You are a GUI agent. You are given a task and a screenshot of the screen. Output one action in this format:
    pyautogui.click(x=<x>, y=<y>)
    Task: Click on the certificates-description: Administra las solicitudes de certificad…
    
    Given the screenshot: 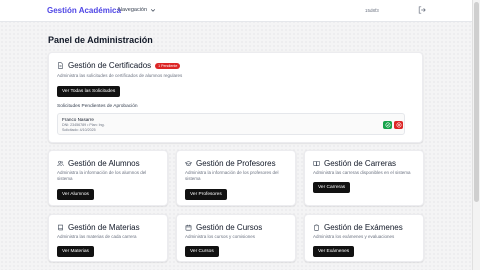 What is the action you would take?
    pyautogui.click(x=120, y=75)
    